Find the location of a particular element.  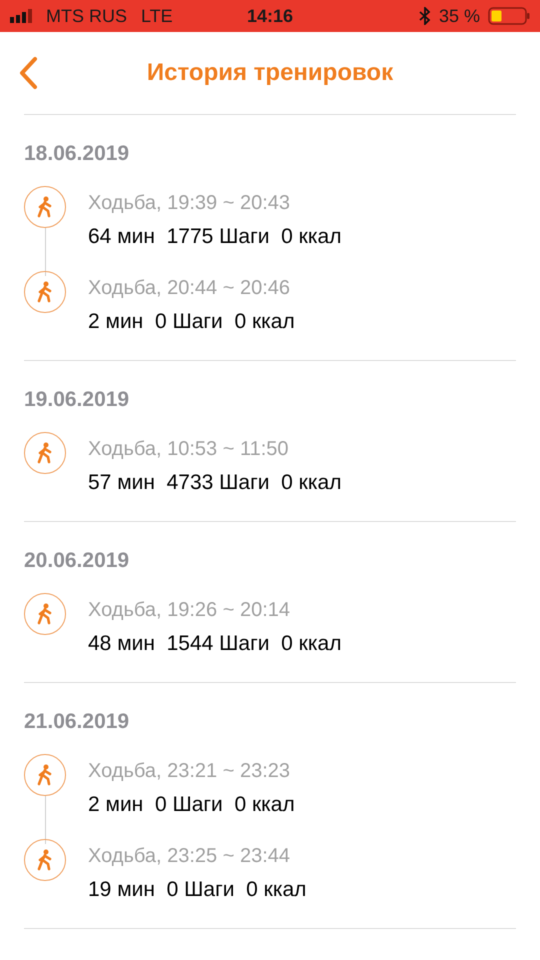

network-type: LTE is located at coordinates (157, 16).